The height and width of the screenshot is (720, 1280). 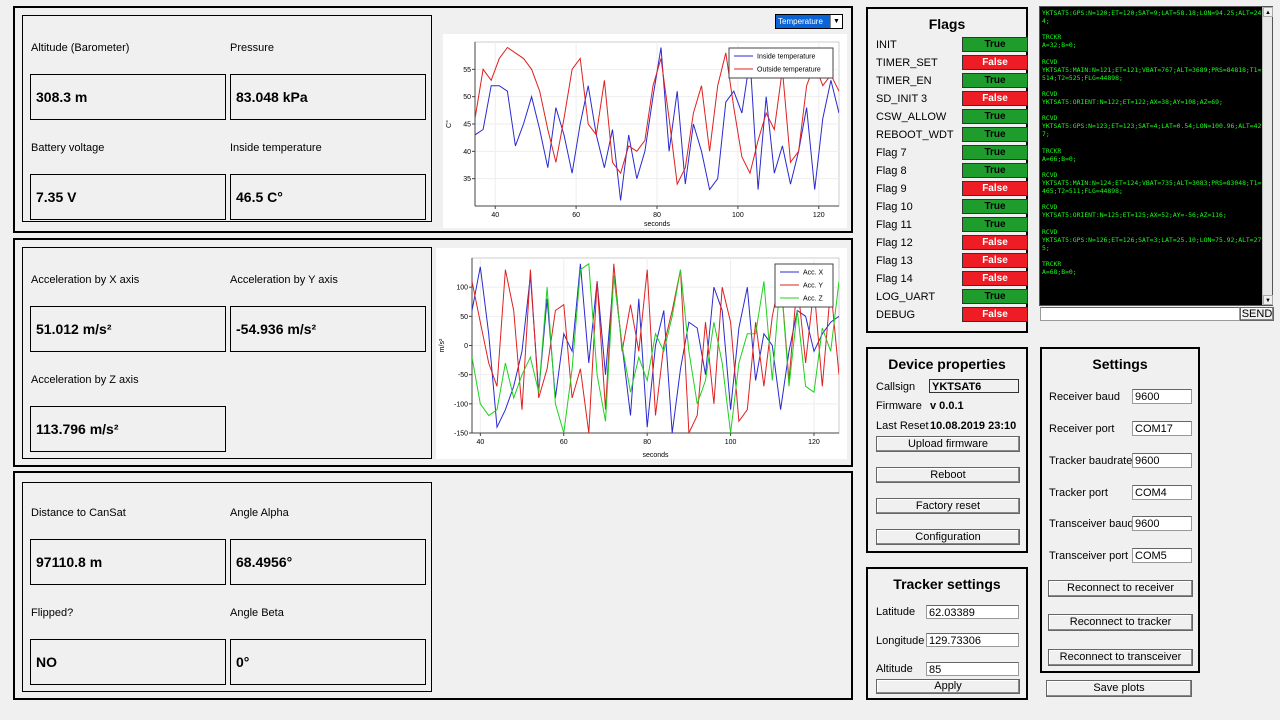 I want to click on flag-name: TIMER_EN, so click(x=904, y=81).